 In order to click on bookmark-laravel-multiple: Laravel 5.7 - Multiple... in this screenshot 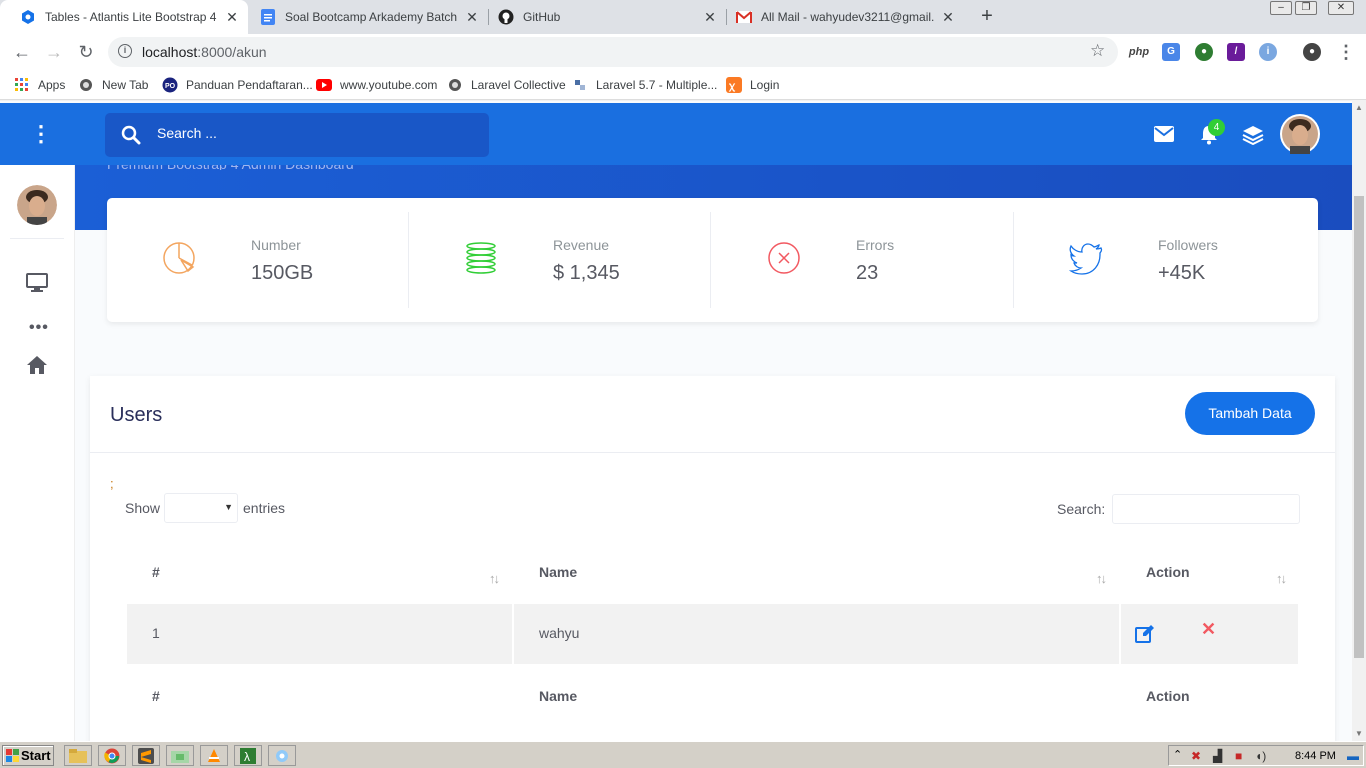, I will do `click(644, 85)`.